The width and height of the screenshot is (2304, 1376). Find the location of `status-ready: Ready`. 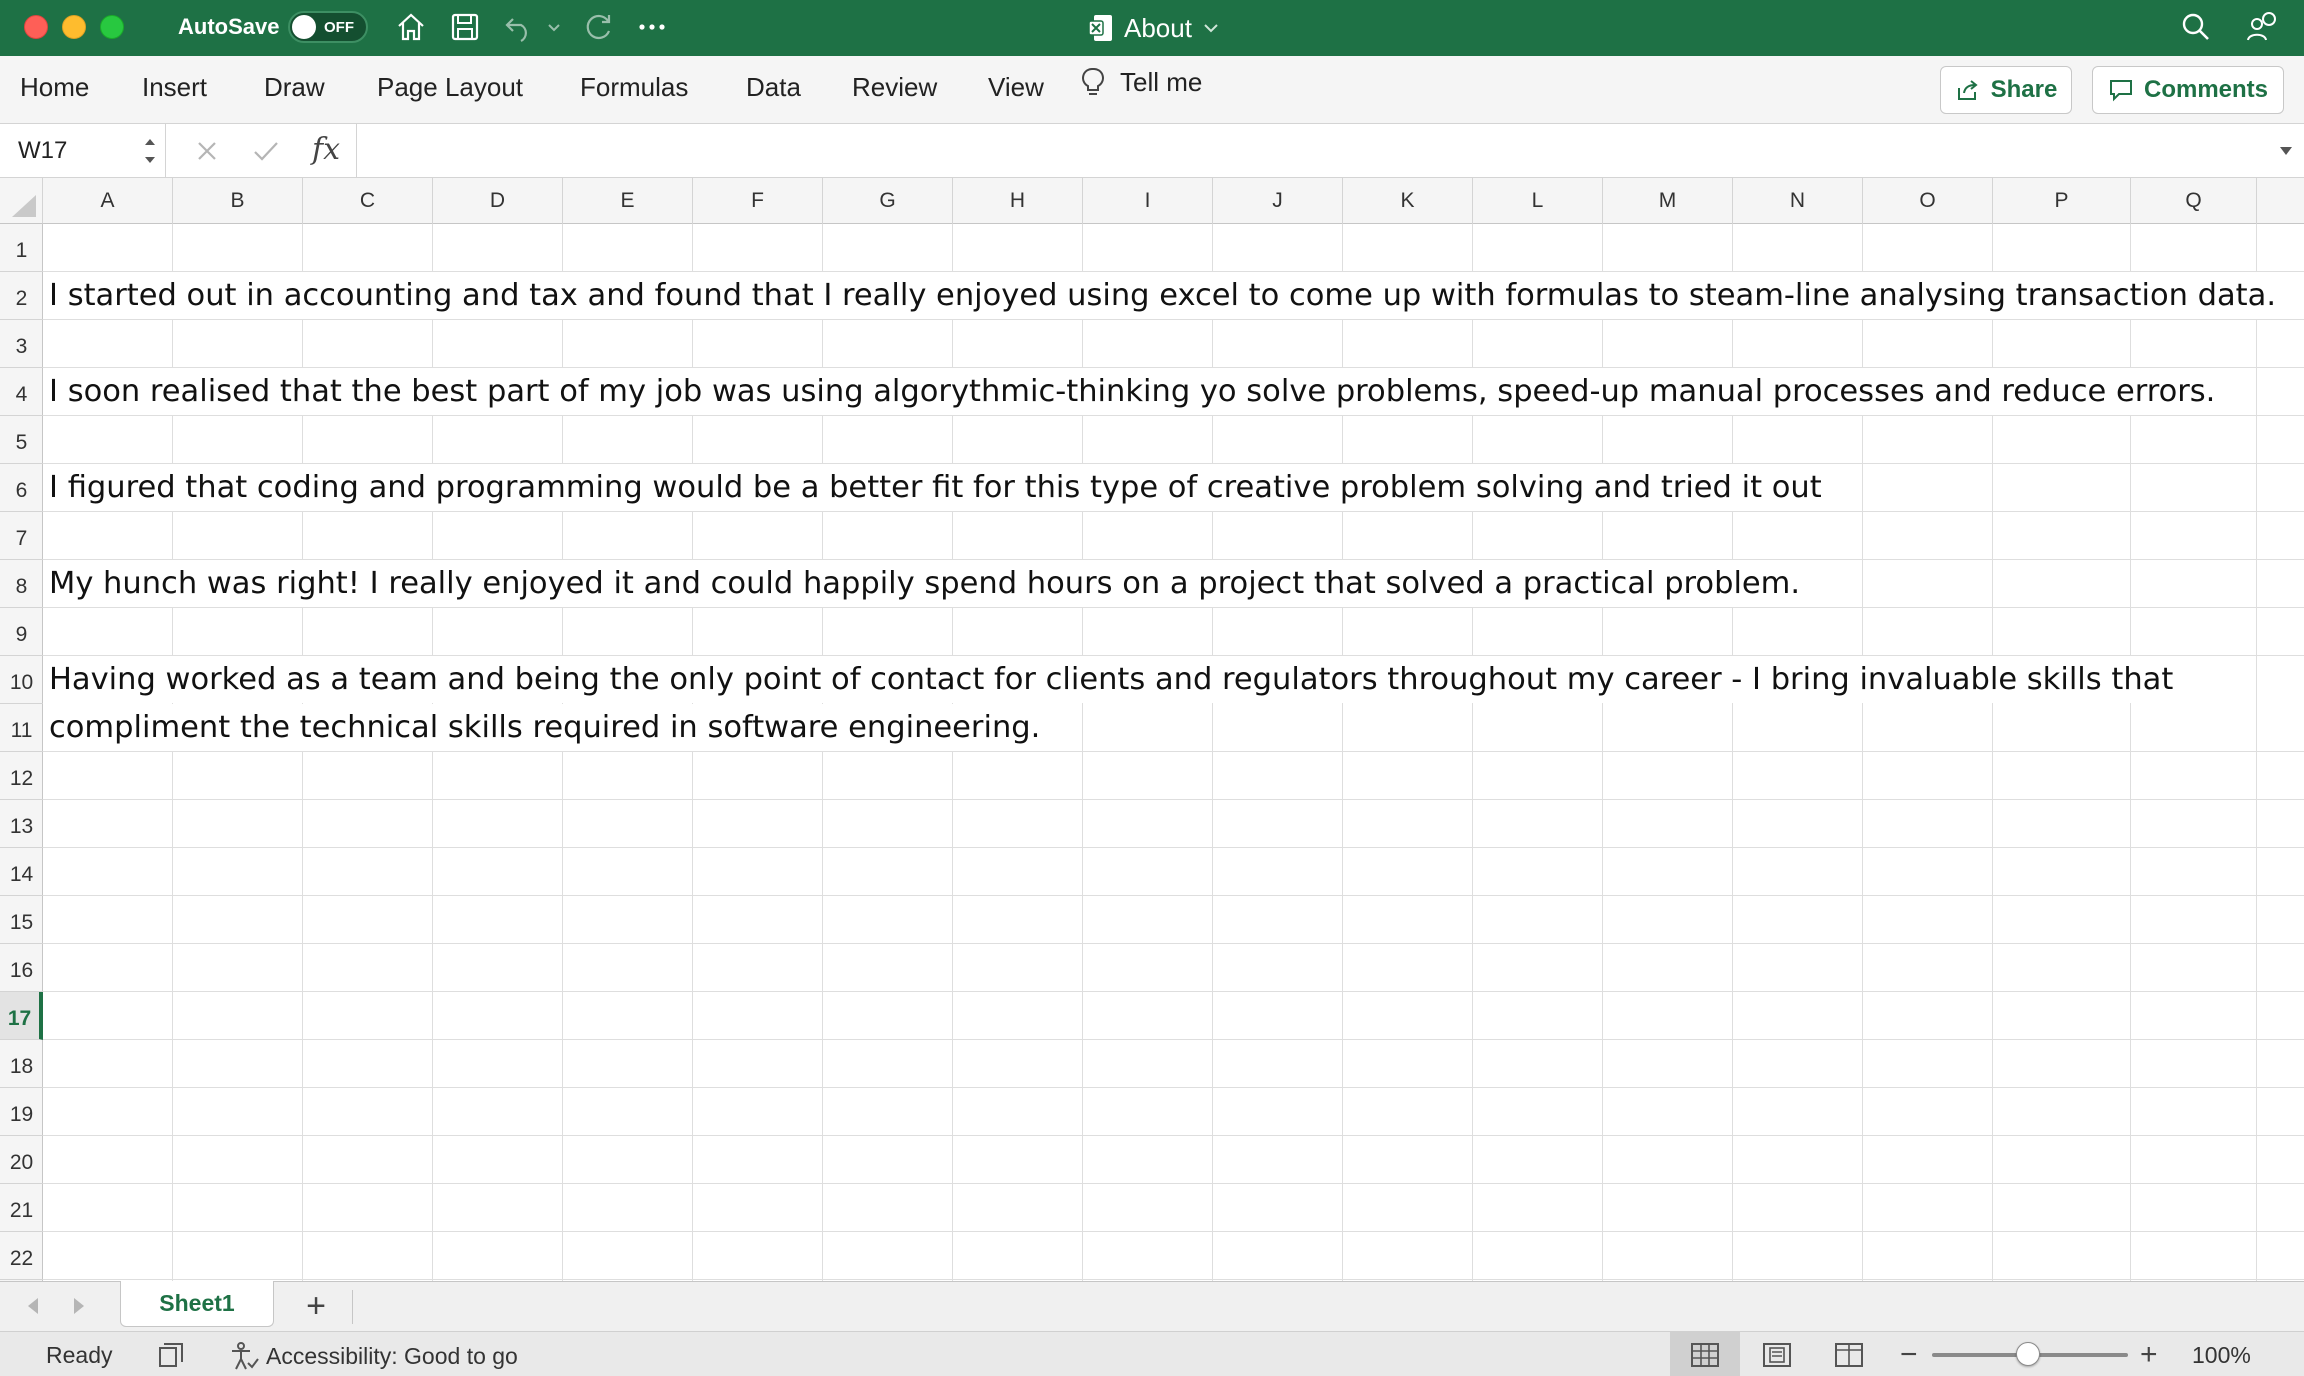

status-ready: Ready is located at coordinates (79, 1355).